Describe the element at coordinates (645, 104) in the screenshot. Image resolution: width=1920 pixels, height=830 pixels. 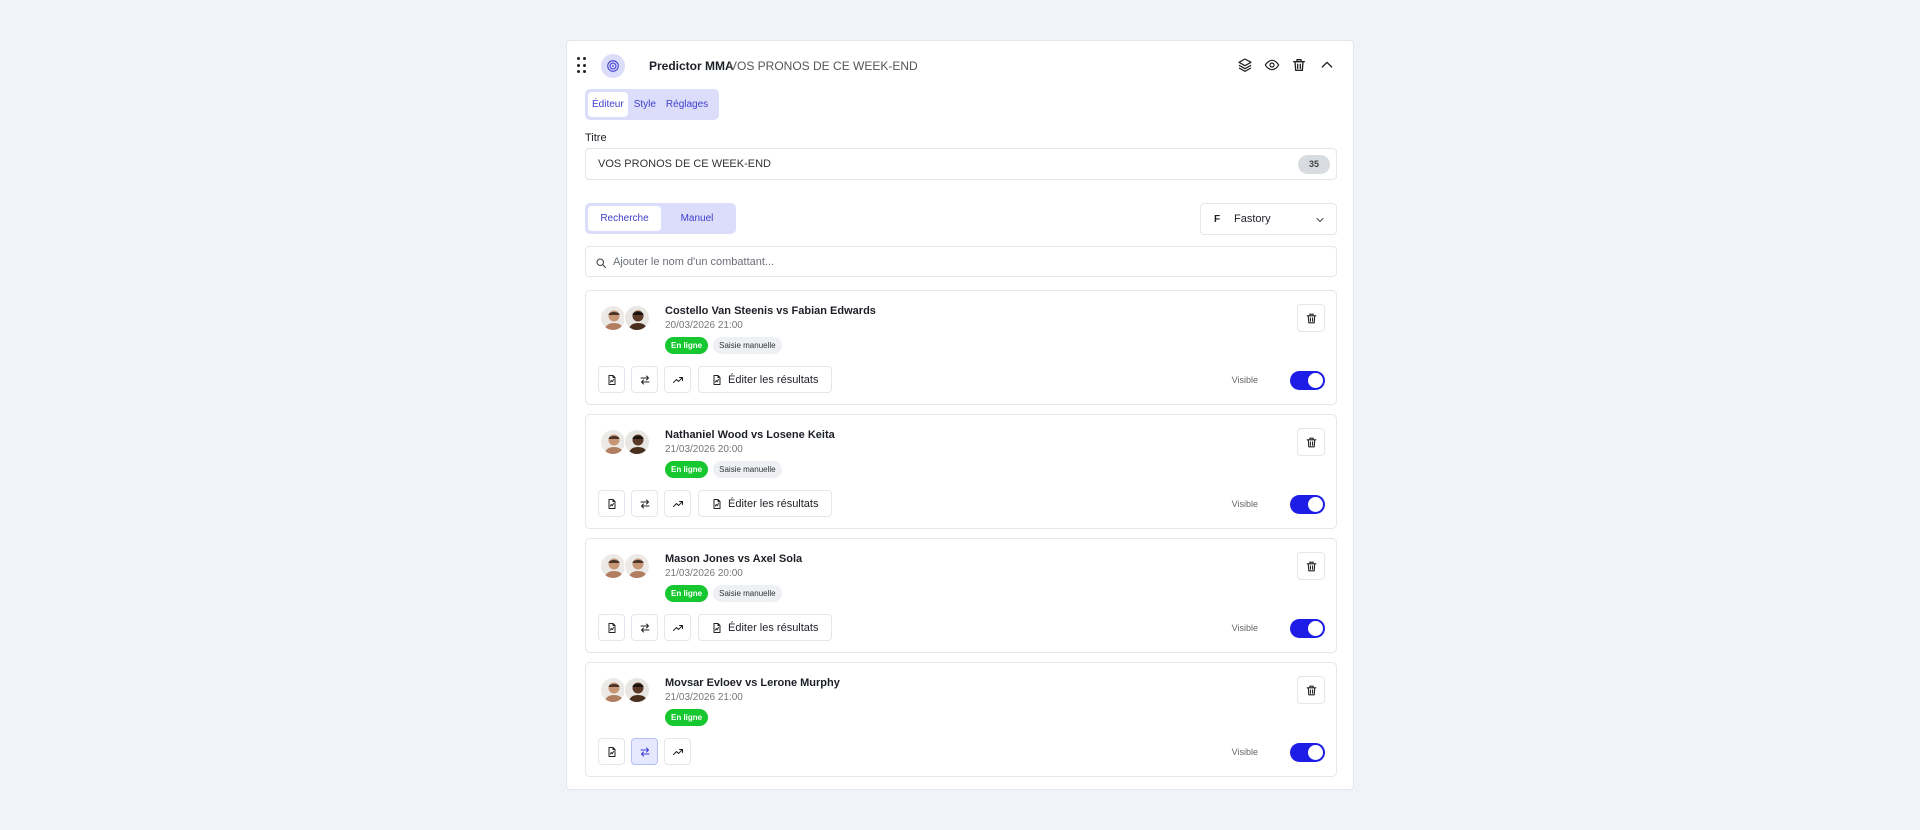
I see `tab-style: Style` at that location.